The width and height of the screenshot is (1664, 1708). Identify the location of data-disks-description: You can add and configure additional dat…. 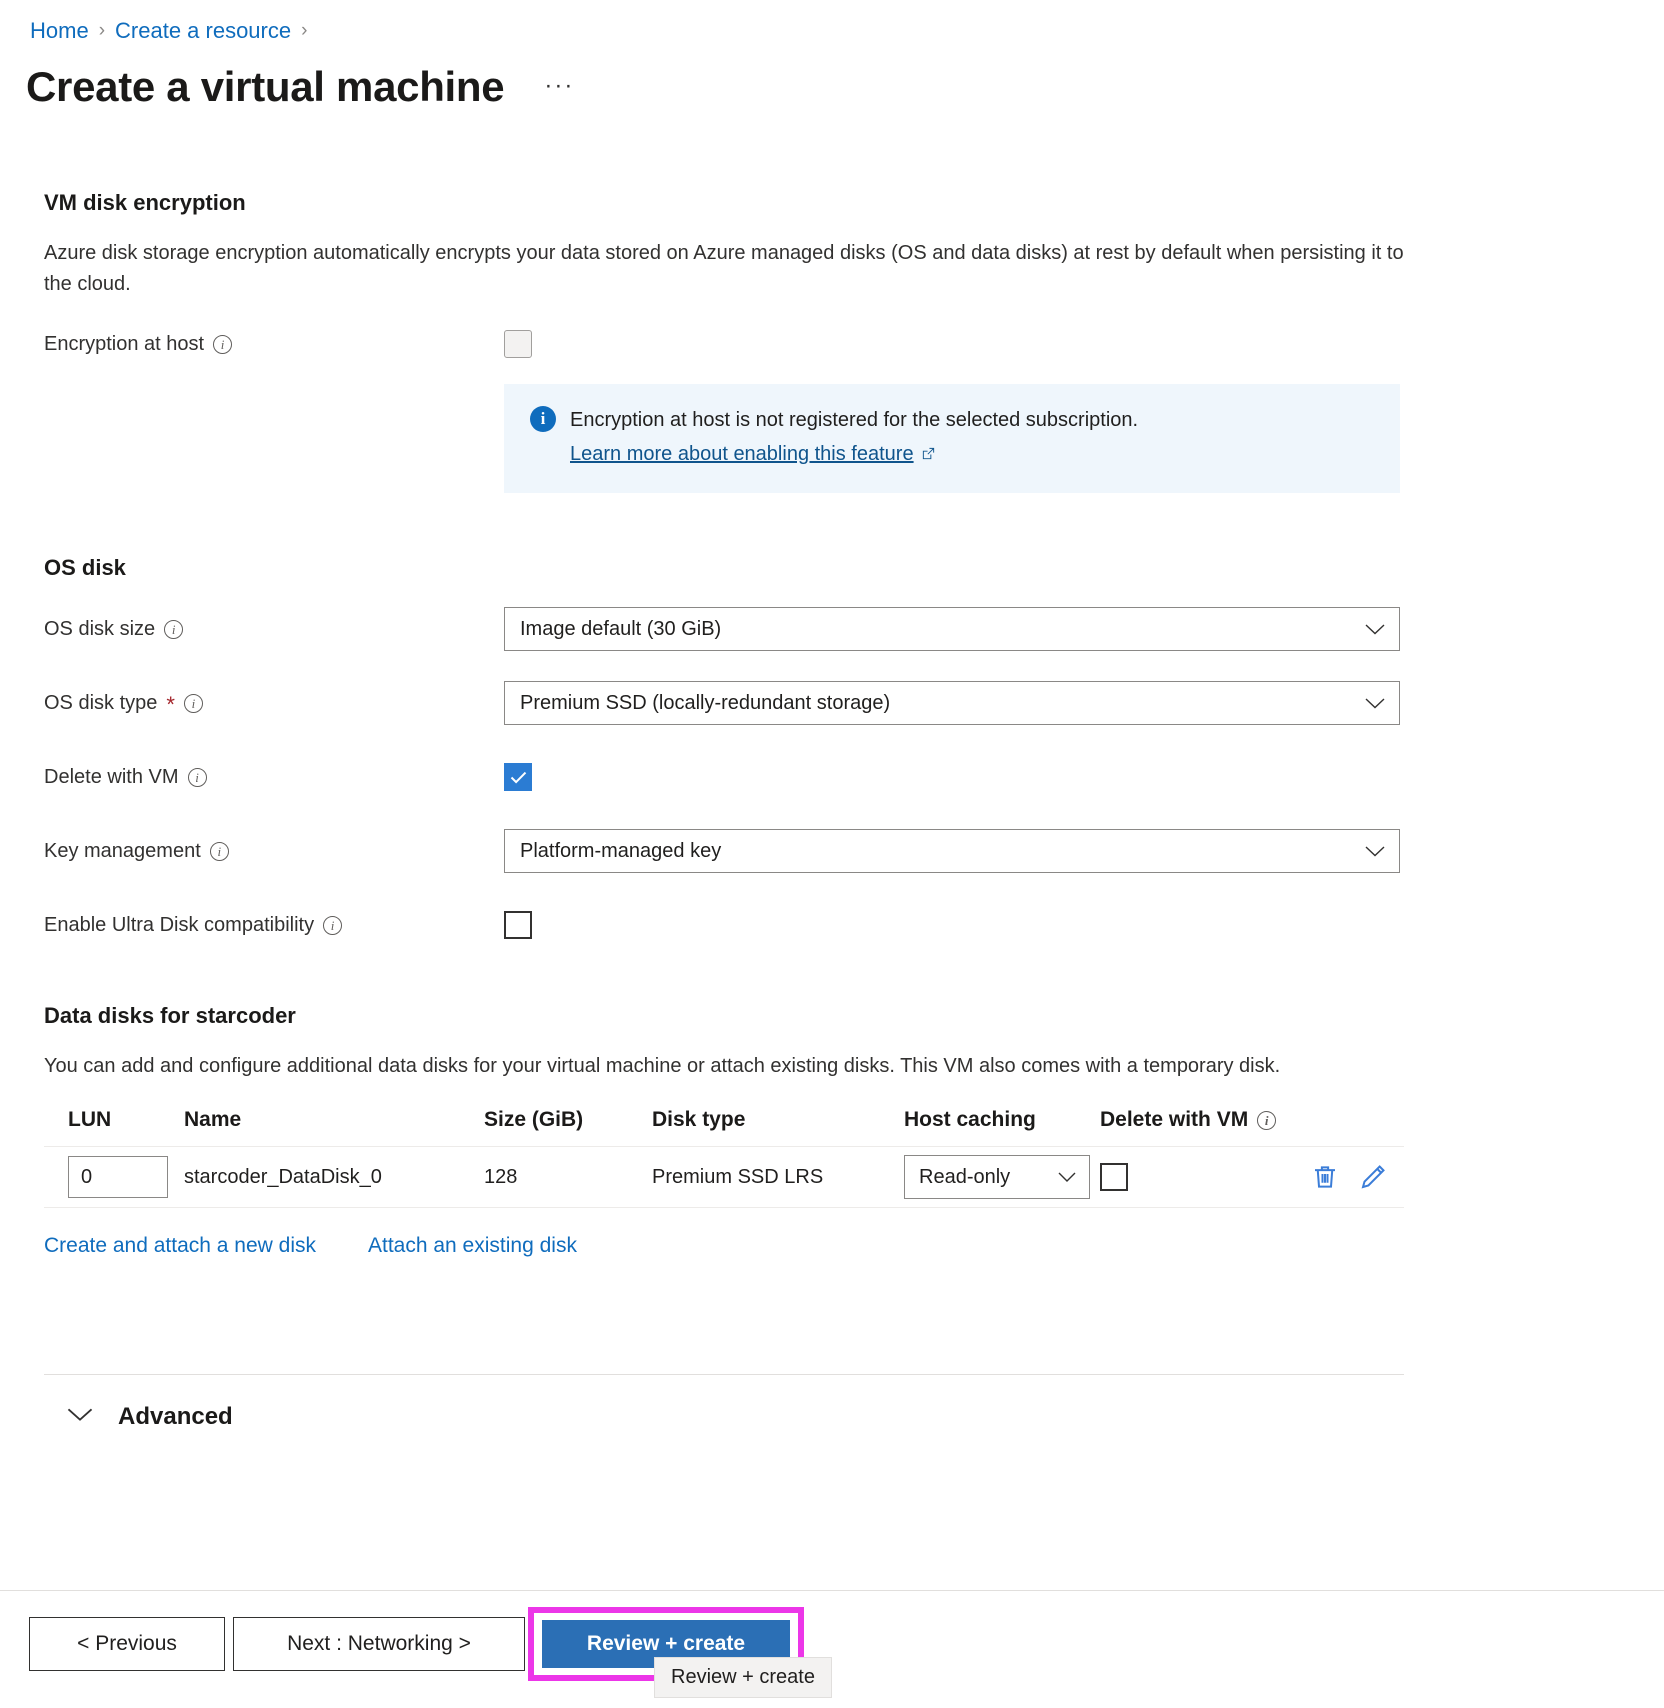
(662, 1066).